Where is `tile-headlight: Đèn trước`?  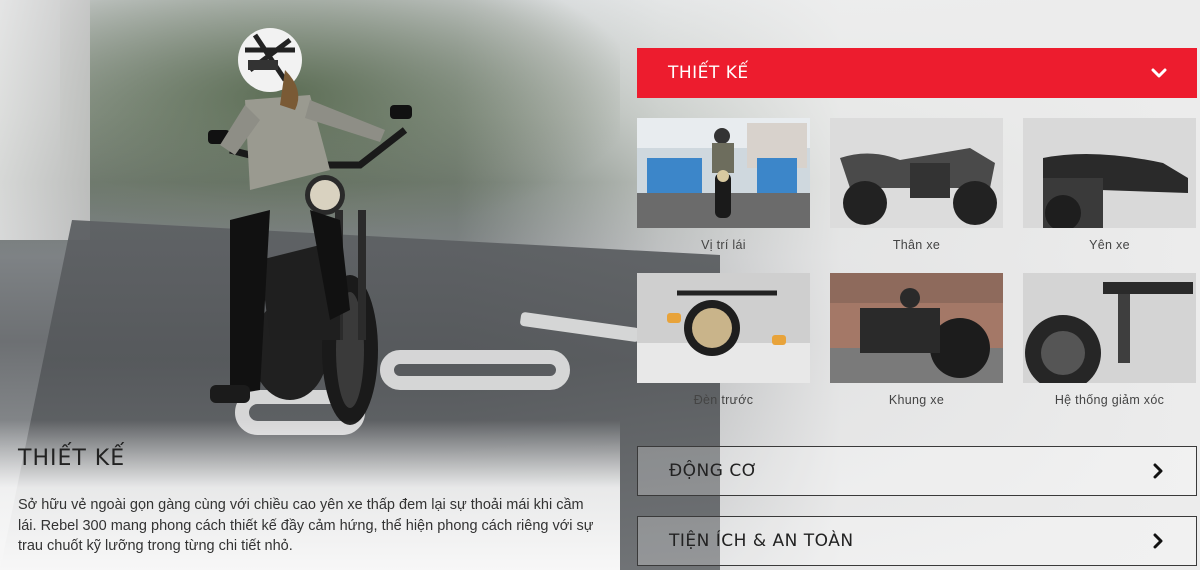 tile-headlight: Đèn trước is located at coordinates (723, 350).